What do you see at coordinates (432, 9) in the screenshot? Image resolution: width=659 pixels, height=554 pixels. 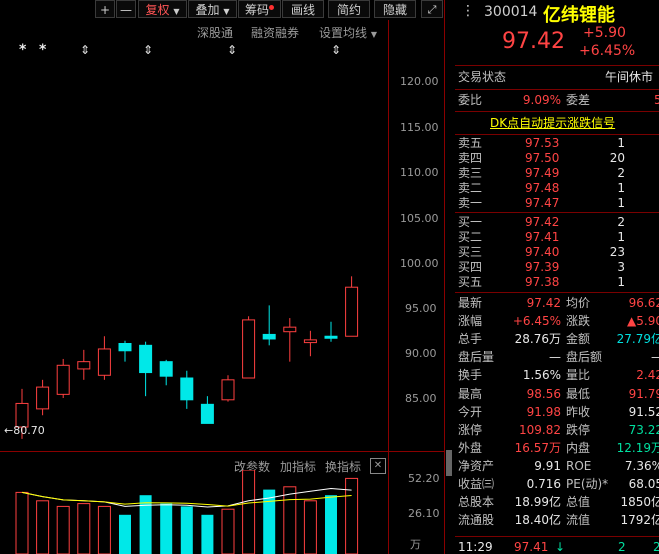 I see `expand-icon: ⤢` at bounding box center [432, 9].